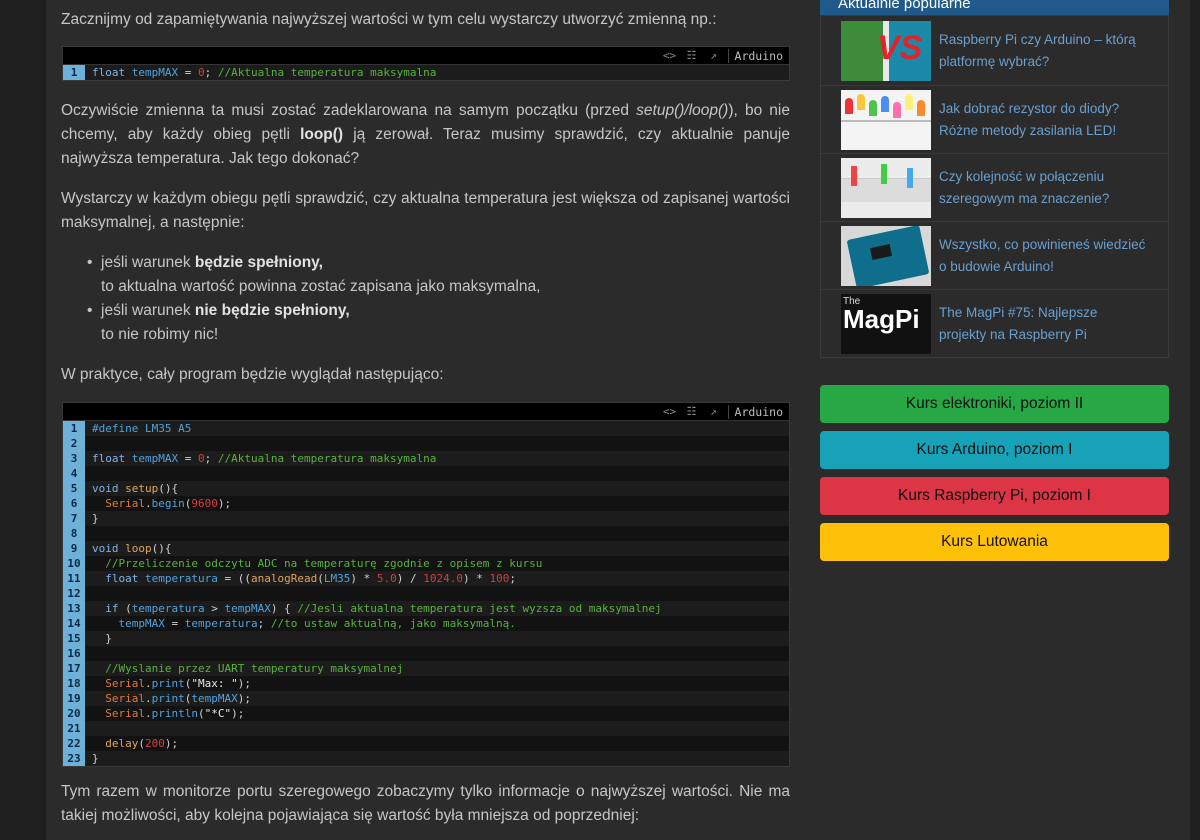  What do you see at coordinates (178, 683) in the screenshot?
I see `code-text: Serial.print("Max: ");` at bounding box center [178, 683].